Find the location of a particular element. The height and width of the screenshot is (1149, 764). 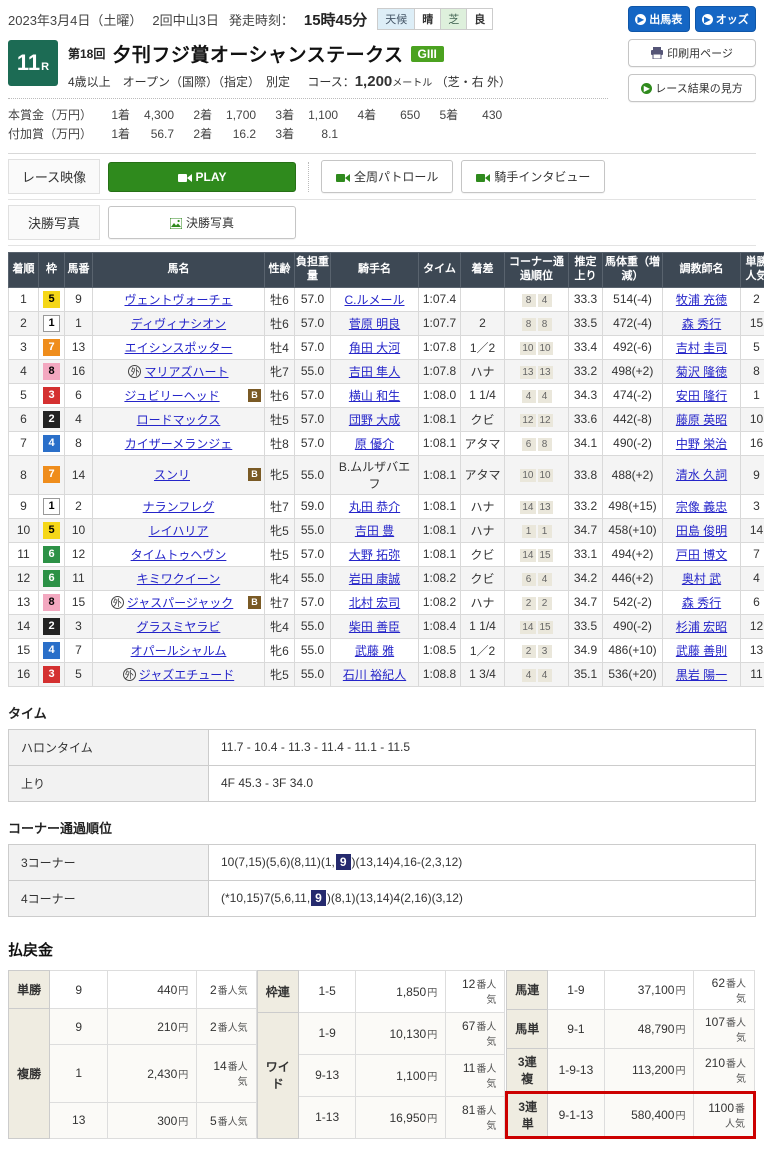

payout-favorite-rank: 81番人気 is located at coordinates (475, 1117).